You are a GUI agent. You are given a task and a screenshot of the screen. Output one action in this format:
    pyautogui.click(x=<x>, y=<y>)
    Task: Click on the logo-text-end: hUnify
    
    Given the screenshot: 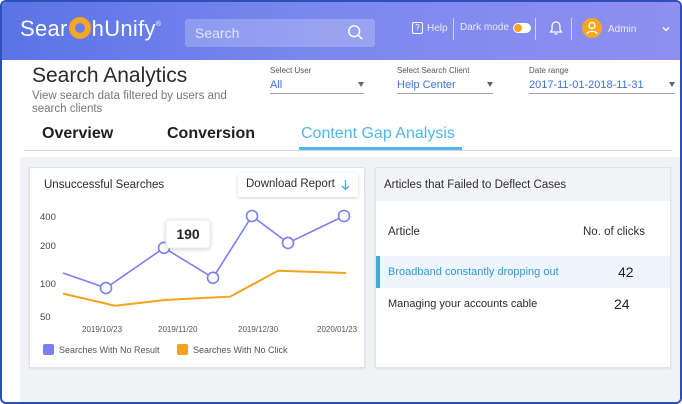 What is the action you would take?
    pyautogui.click(x=123, y=28)
    